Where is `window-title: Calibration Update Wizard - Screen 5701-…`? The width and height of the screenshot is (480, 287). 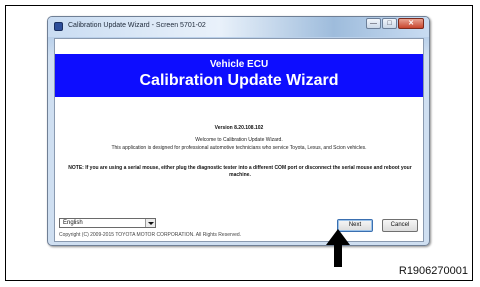
window-title: Calibration Update Wizard - Screen 5701-… is located at coordinates (137, 25).